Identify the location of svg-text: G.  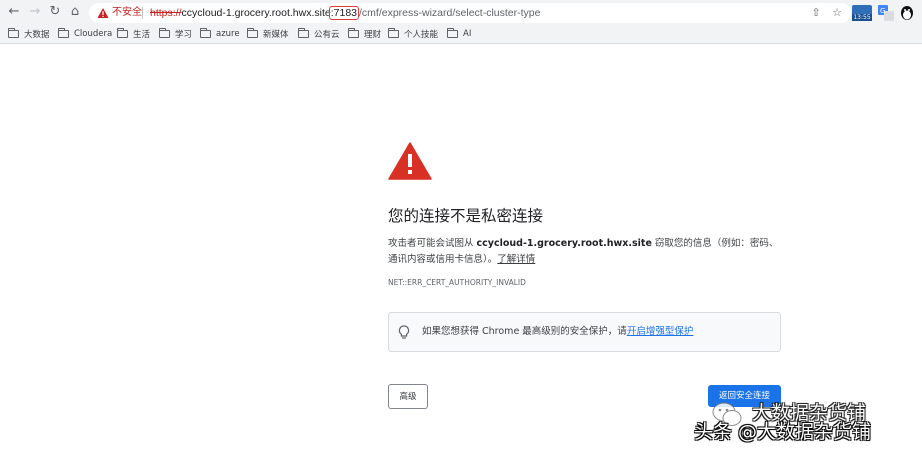
(882, 11).